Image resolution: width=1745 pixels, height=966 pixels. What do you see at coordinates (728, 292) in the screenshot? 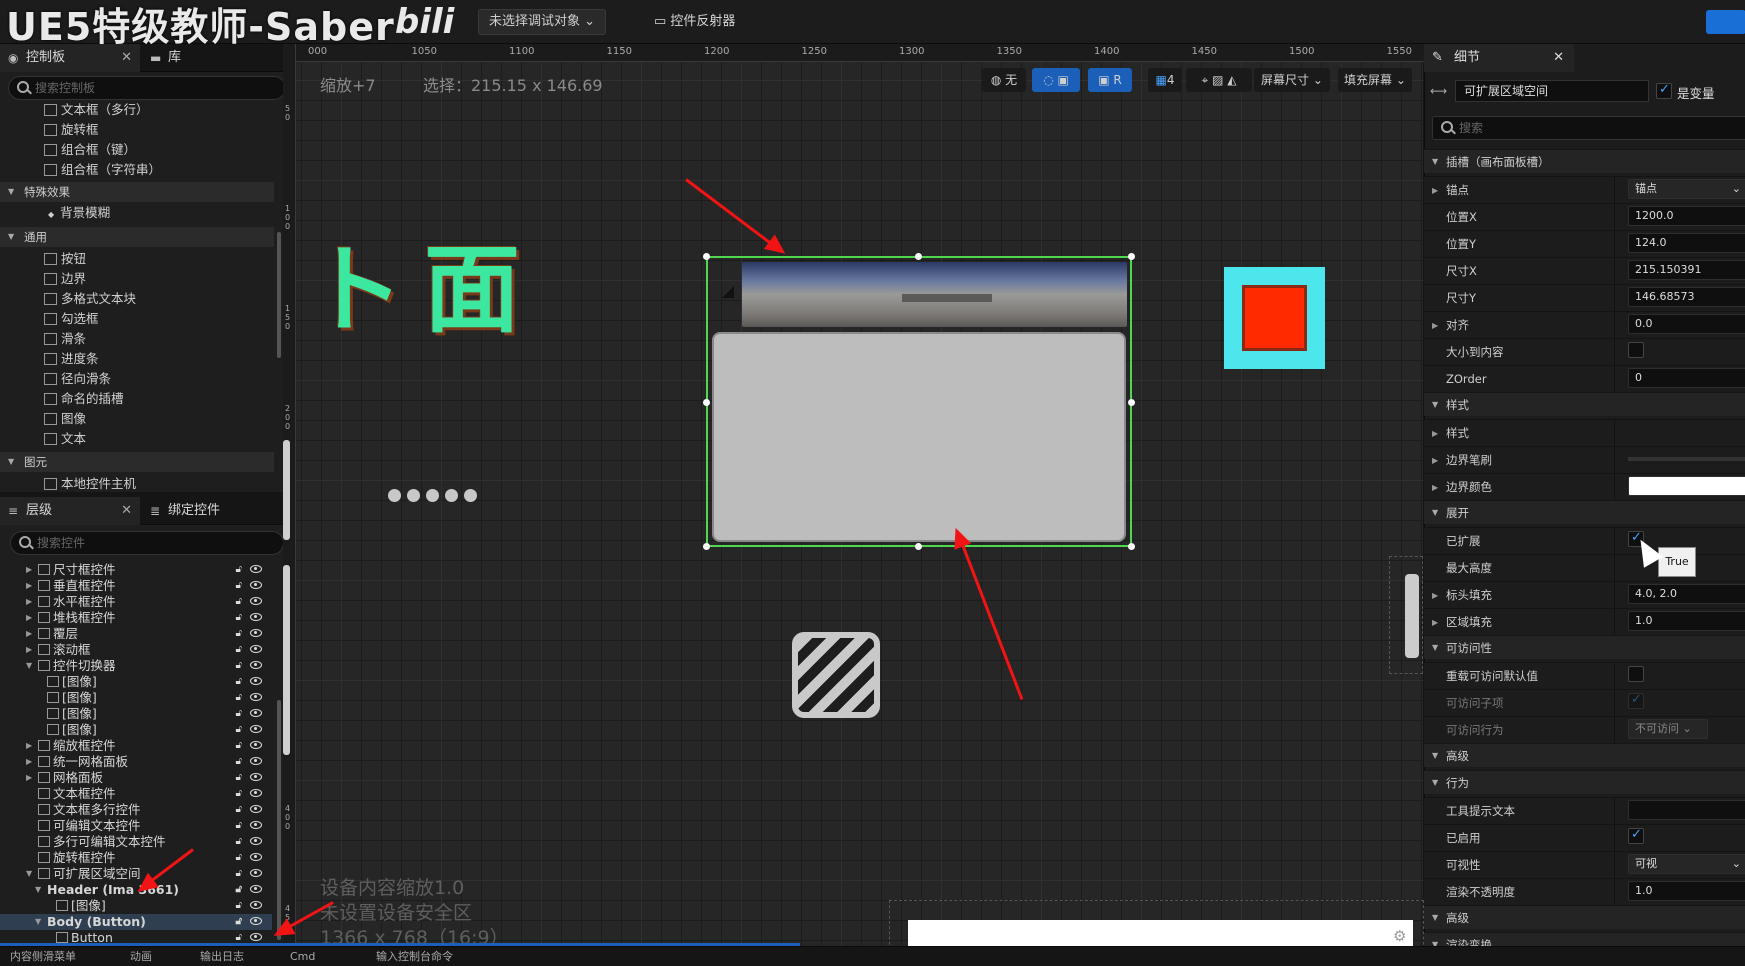
I see `expand-arrow-icon` at bounding box center [728, 292].